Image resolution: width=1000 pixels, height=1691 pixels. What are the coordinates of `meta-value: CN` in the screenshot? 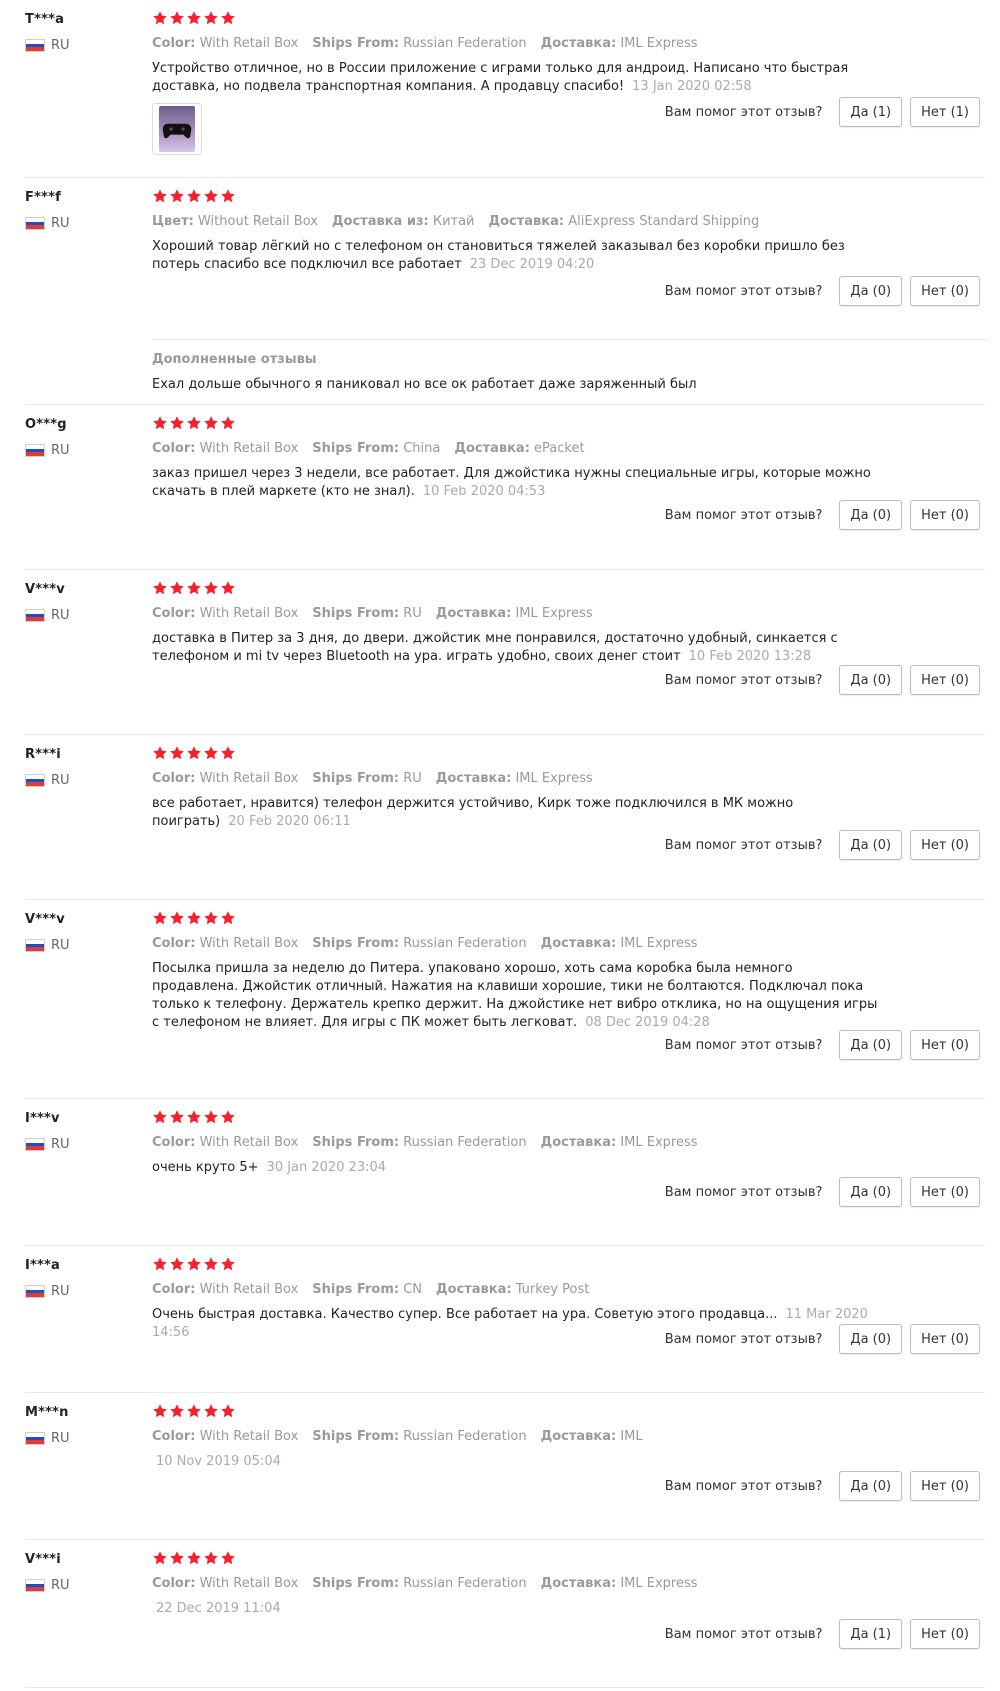 It's located at (413, 1289).